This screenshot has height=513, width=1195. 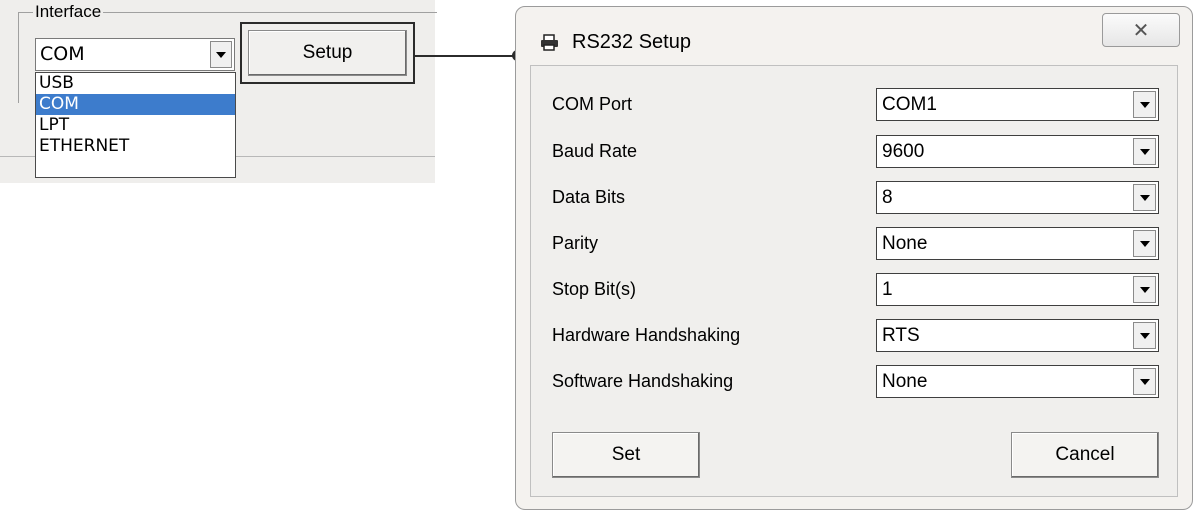 I want to click on data-bits-dropdown-button, so click(x=1144, y=197).